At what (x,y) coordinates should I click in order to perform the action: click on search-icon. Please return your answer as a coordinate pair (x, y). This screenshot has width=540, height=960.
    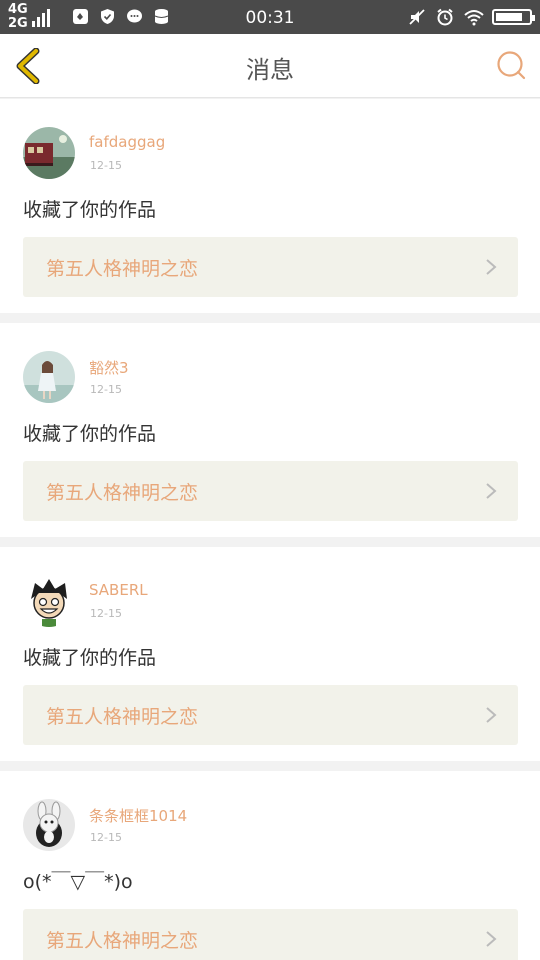
    Looking at the image, I should click on (511, 65).